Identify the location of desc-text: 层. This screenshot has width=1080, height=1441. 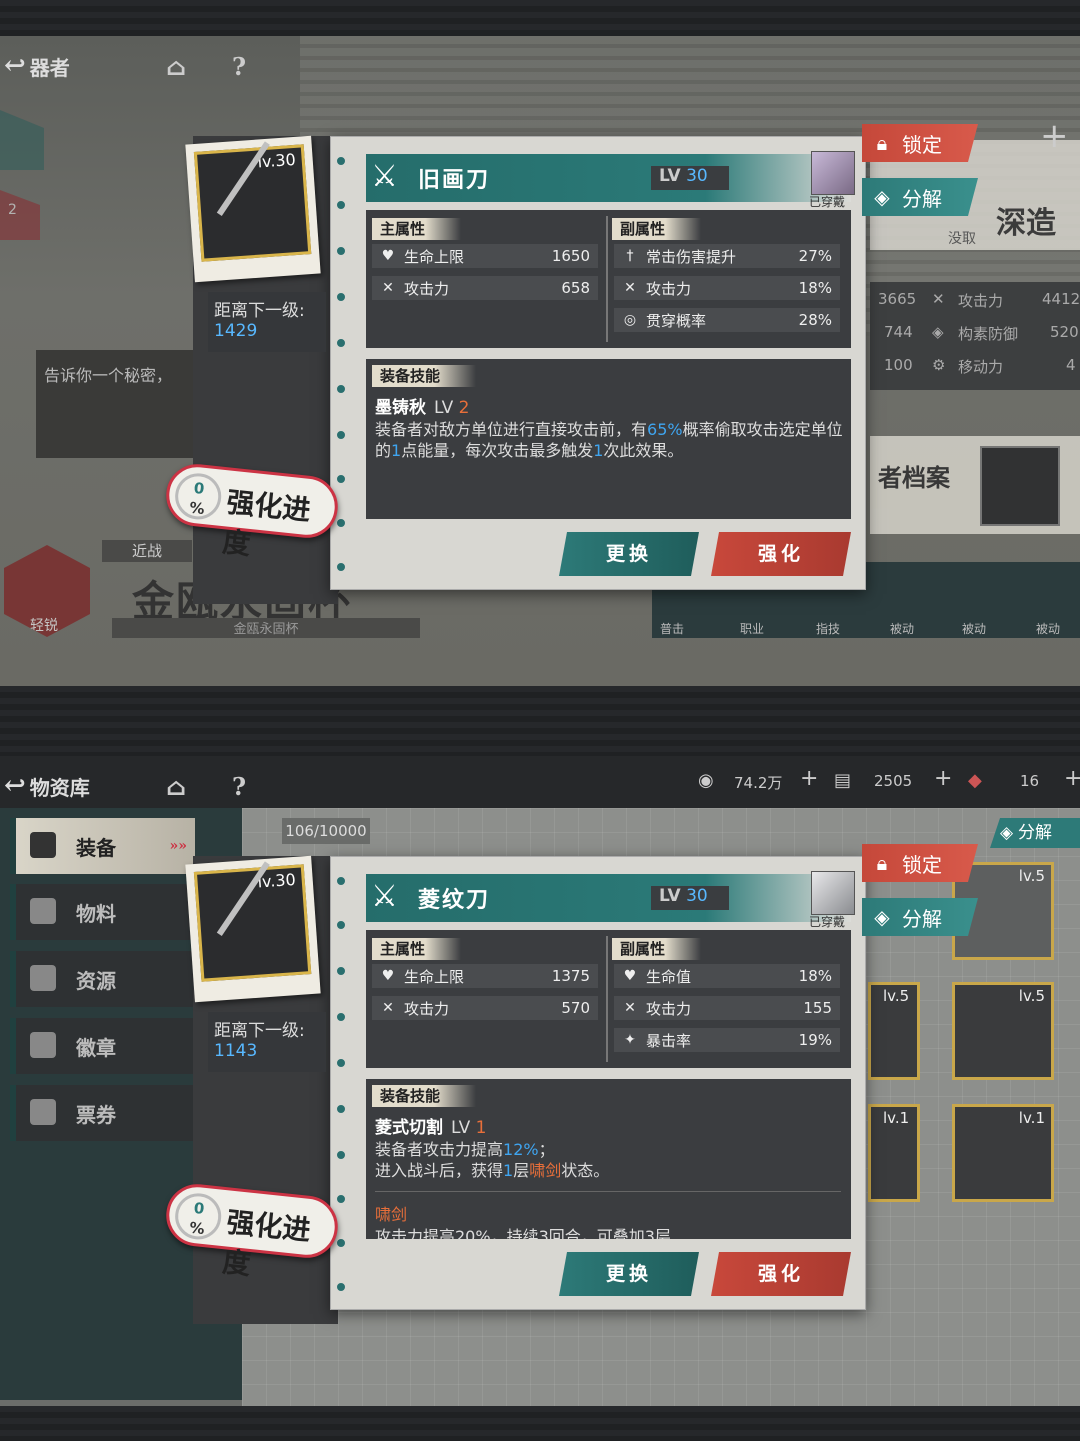
(521, 1170).